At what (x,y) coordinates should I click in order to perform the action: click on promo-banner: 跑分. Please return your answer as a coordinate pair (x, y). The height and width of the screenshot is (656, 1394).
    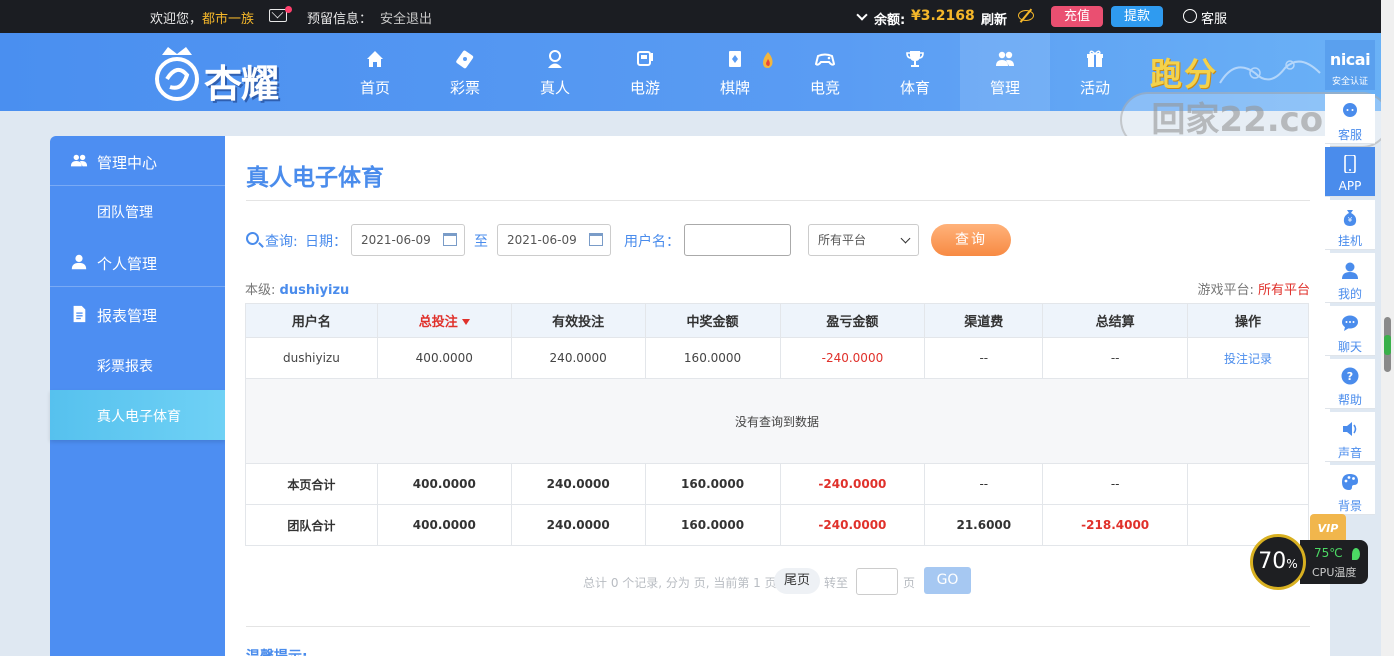
    Looking at the image, I should click on (1184, 72).